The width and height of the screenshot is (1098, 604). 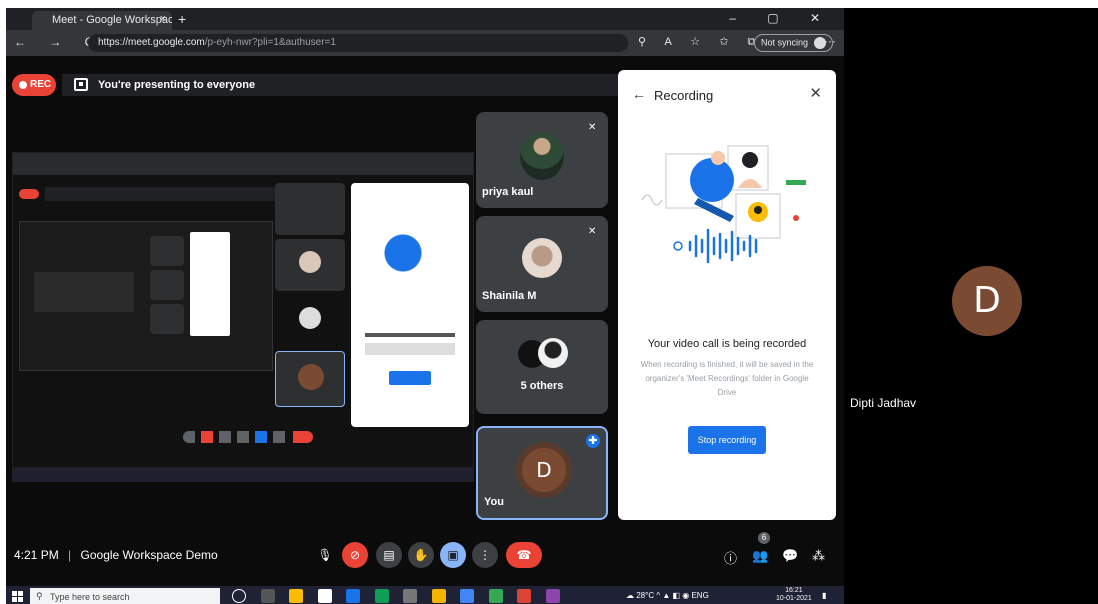 I want to click on window-controls: – ▢ ✕, so click(x=781, y=18).